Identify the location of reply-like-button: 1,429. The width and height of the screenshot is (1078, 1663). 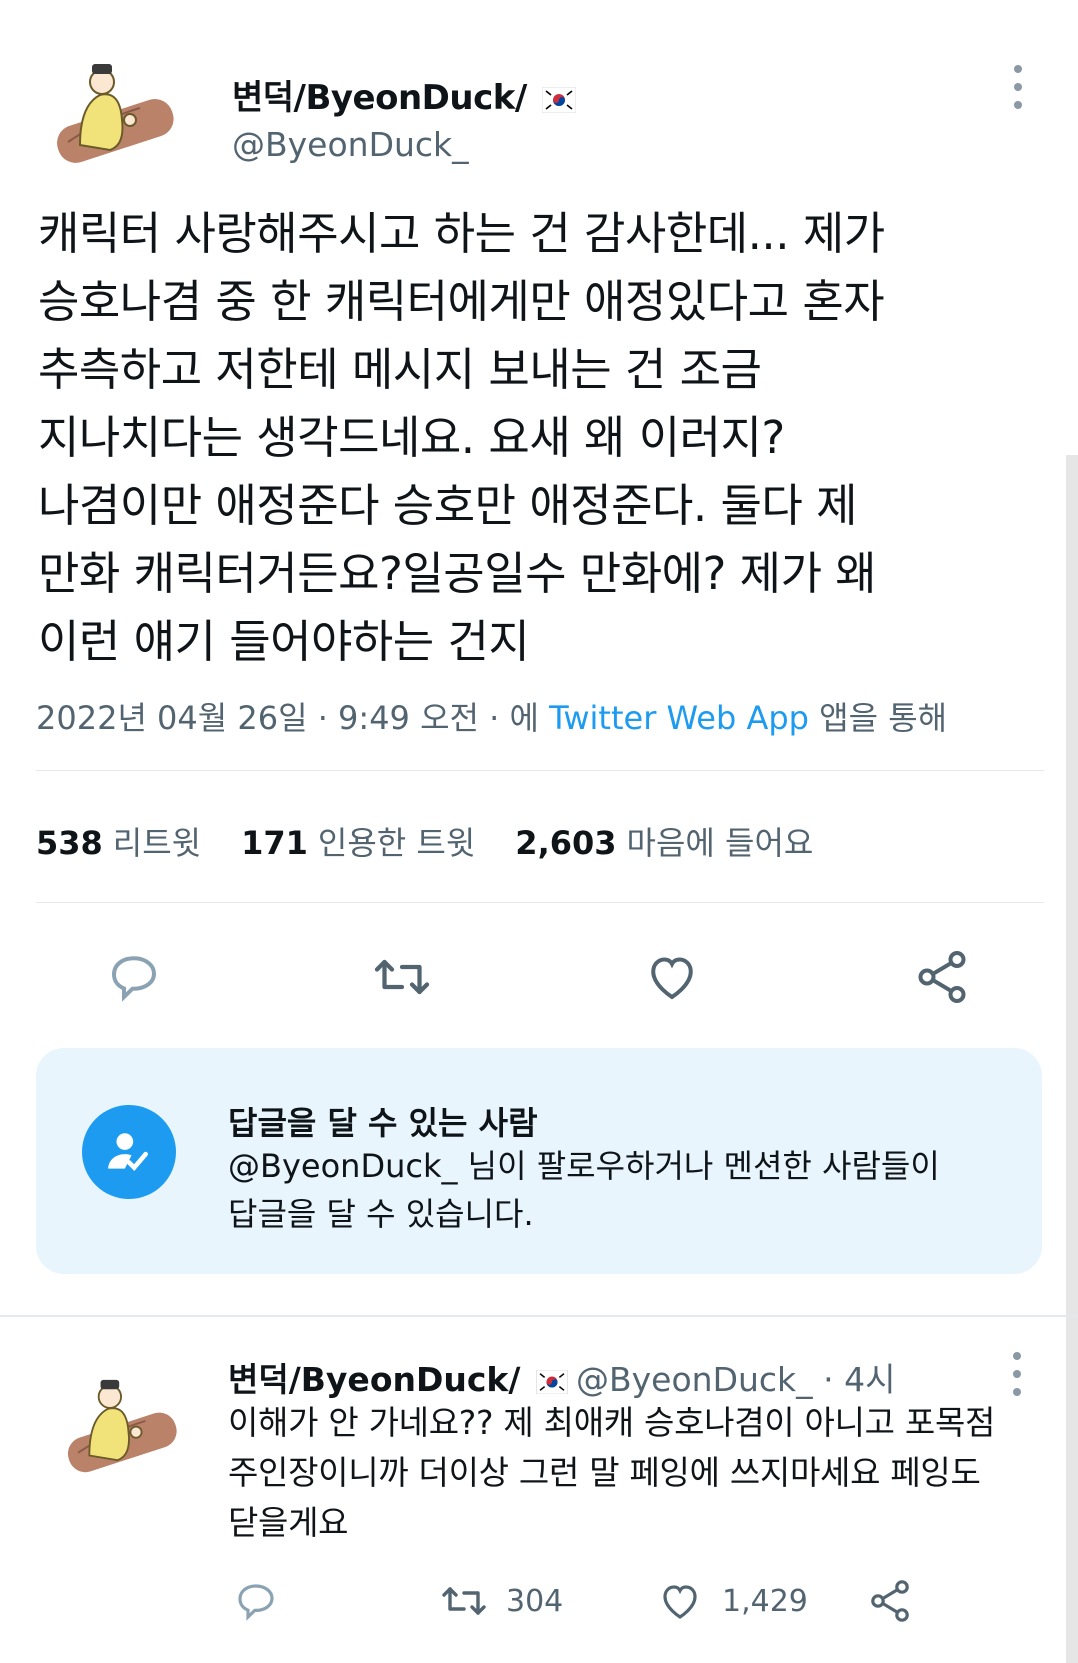
(732, 1601).